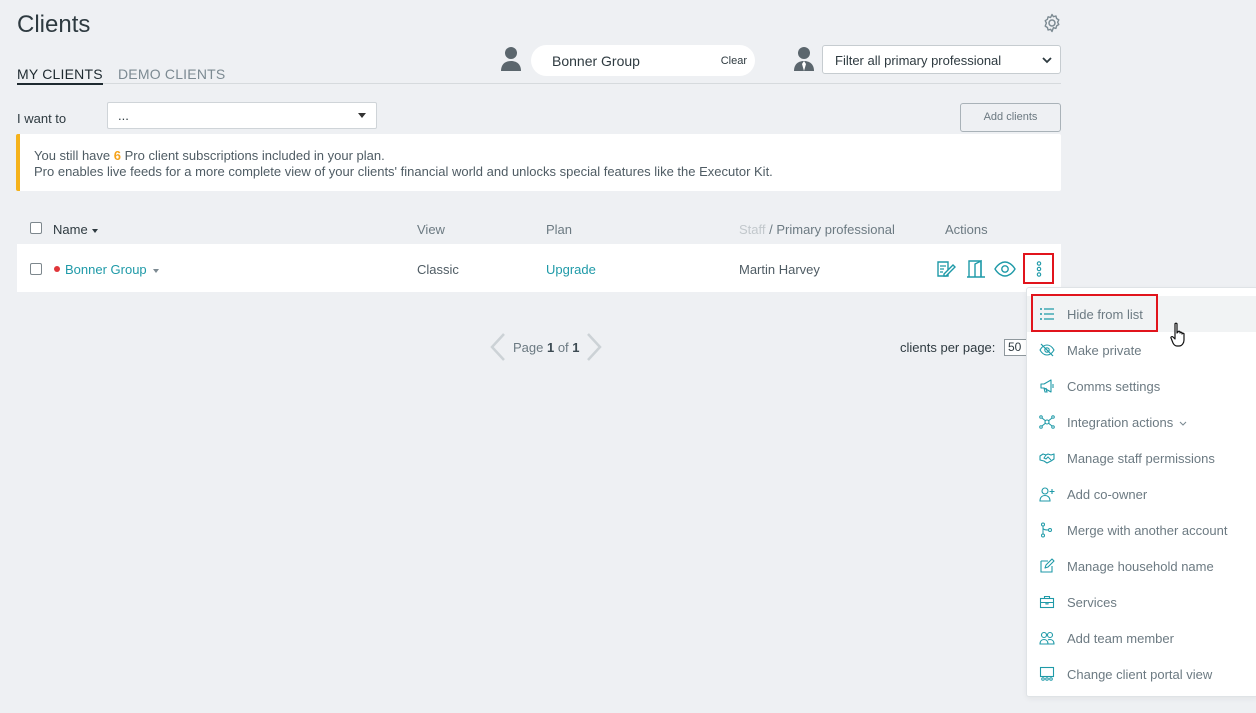 The width and height of the screenshot is (1256, 713). I want to click on primary-professional-name: Martin Harvey, so click(779, 269).